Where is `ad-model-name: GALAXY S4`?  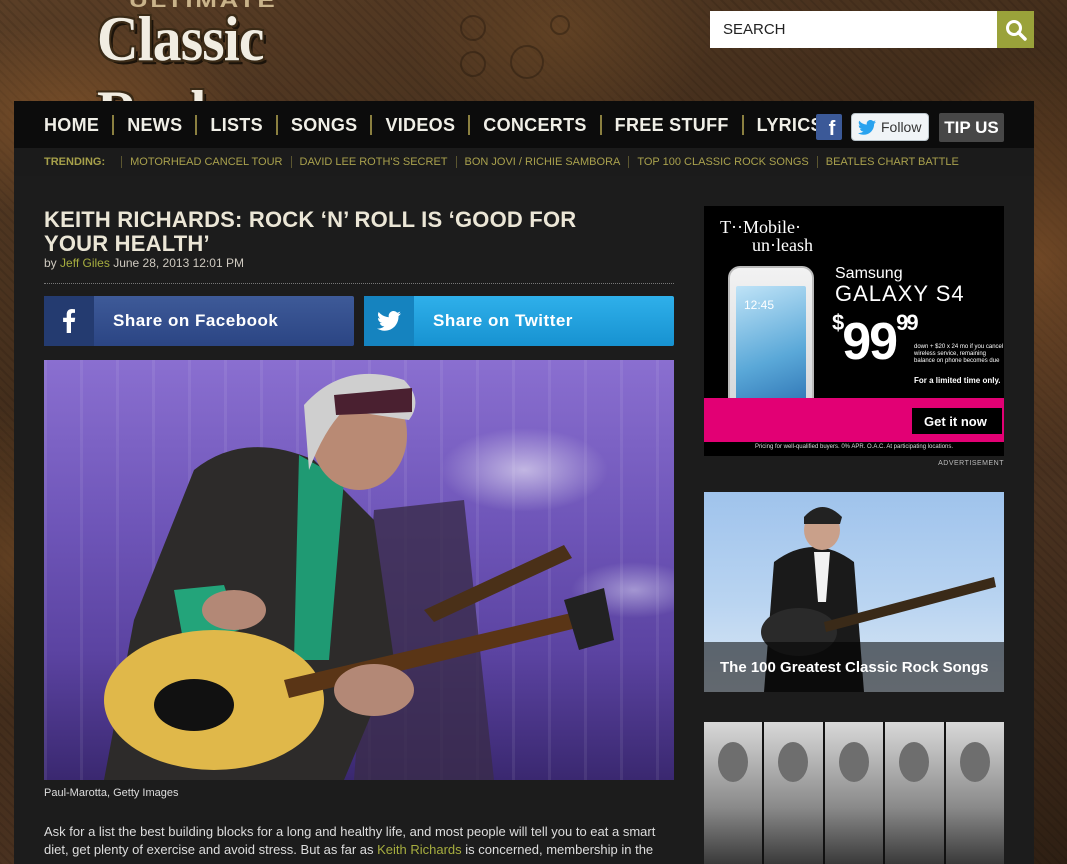
ad-model-name: GALAXY S4 is located at coordinates (900, 293).